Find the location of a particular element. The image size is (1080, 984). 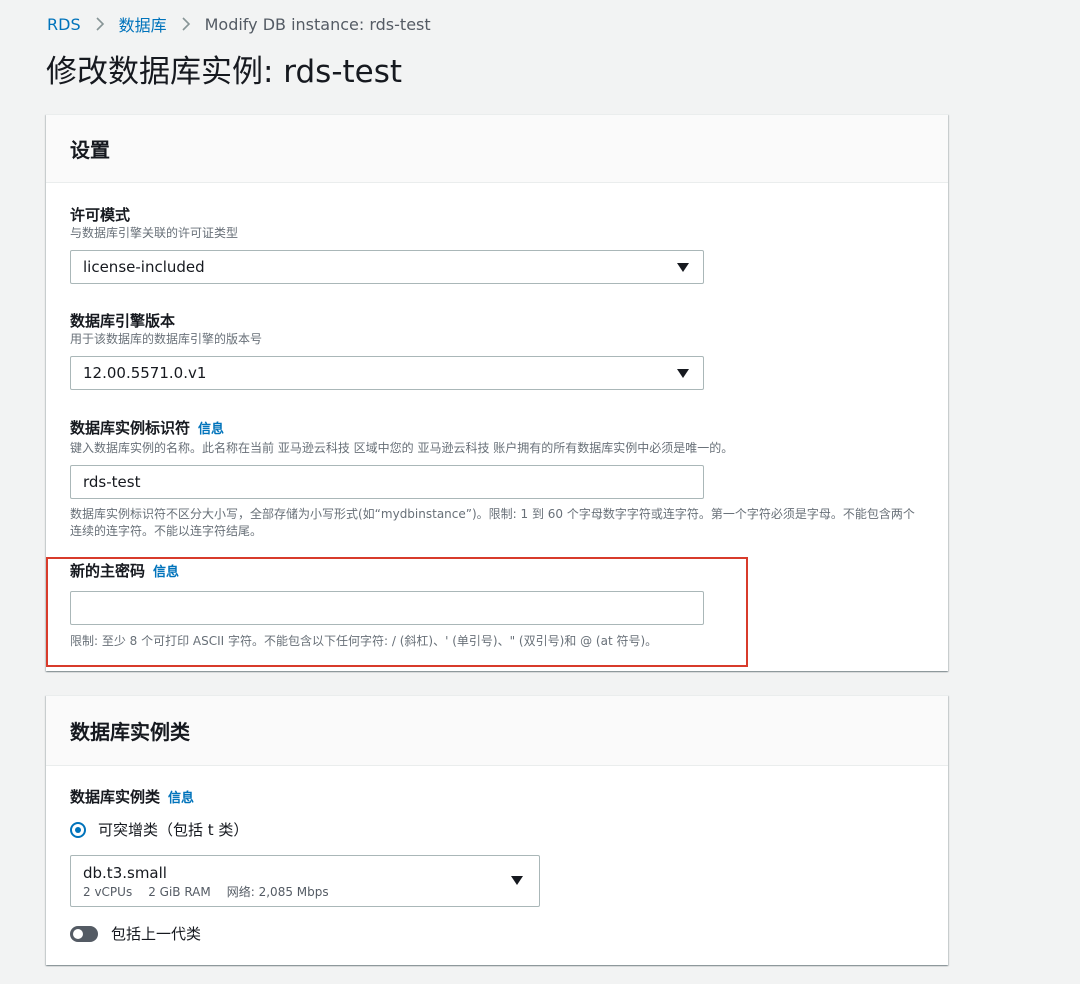

breadcrumb: RDS 数据库 Modify DB instance: rds-test is located at coordinates (239, 24).